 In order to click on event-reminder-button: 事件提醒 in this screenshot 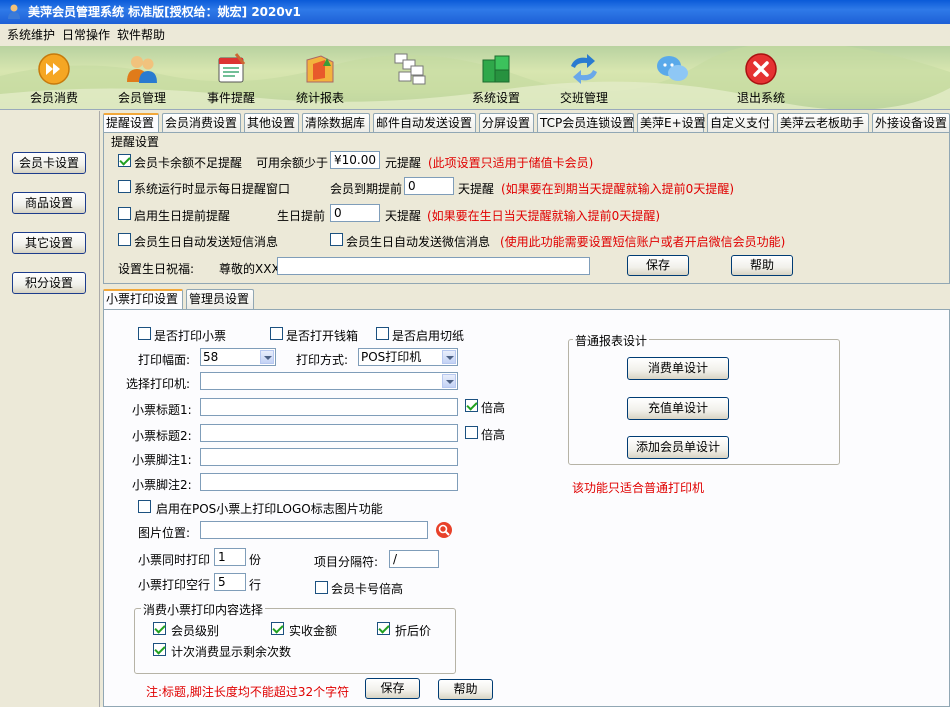, I will do `click(231, 78)`.